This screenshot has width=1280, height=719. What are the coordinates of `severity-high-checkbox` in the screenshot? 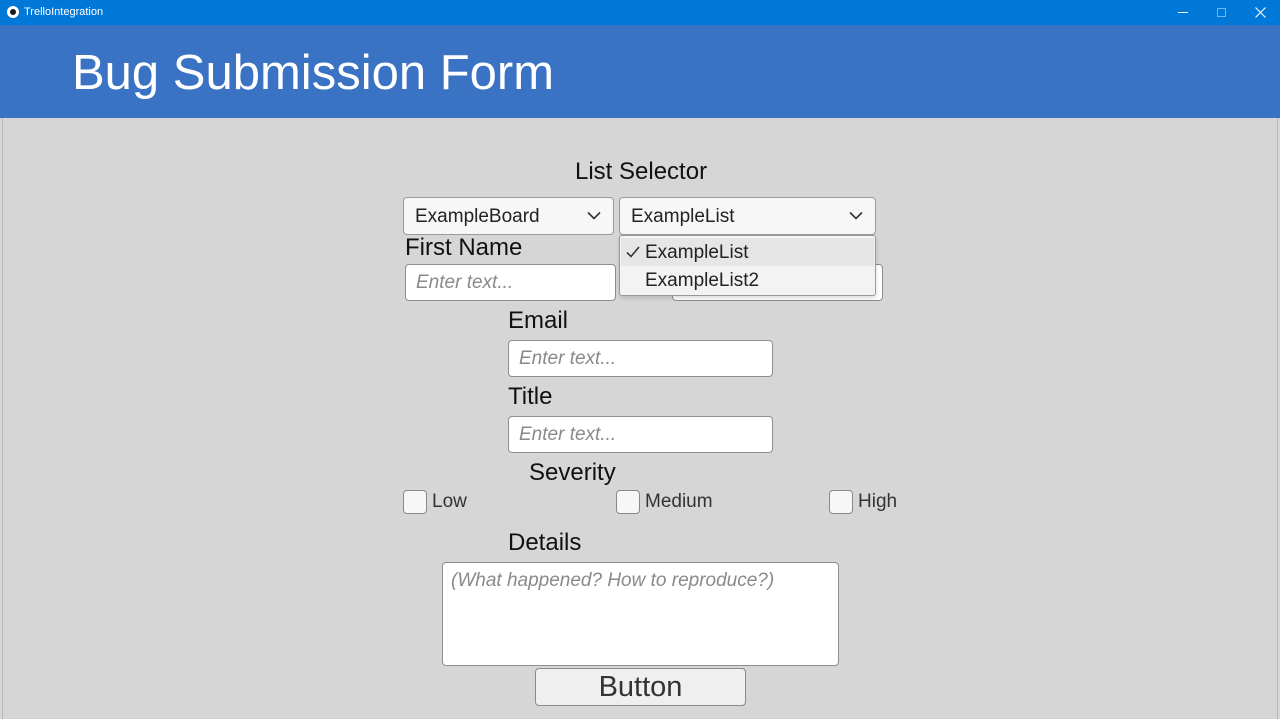 It's located at (841, 502).